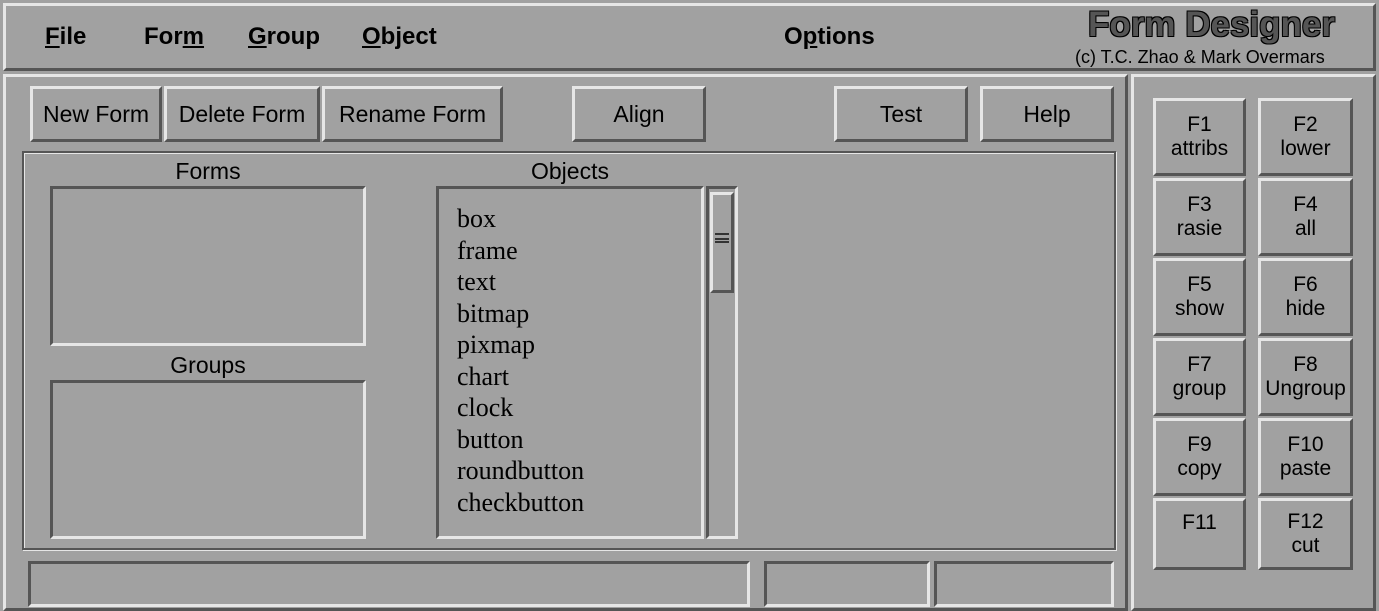 The height and width of the screenshot is (611, 1379). I want to click on menu-file-label: ile, so click(73, 36).